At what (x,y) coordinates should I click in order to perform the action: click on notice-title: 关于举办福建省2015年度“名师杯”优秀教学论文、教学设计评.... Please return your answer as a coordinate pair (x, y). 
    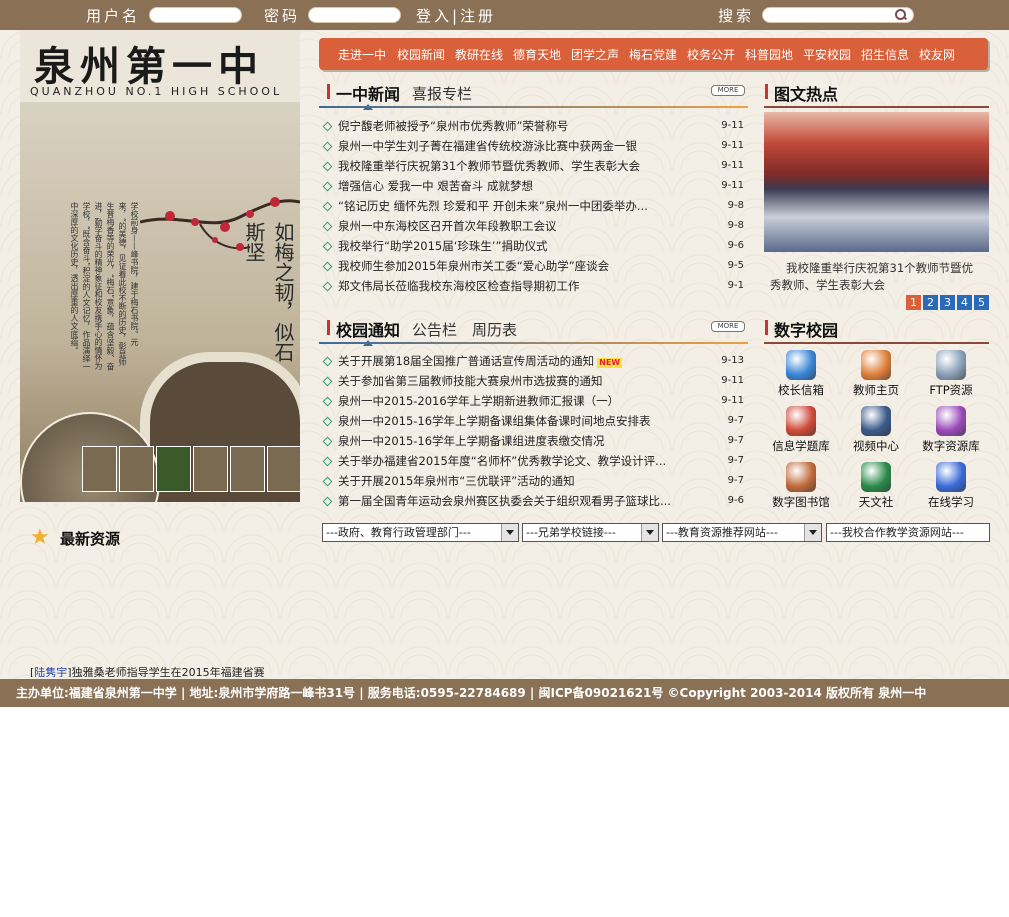
    Looking at the image, I should click on (502, 461).